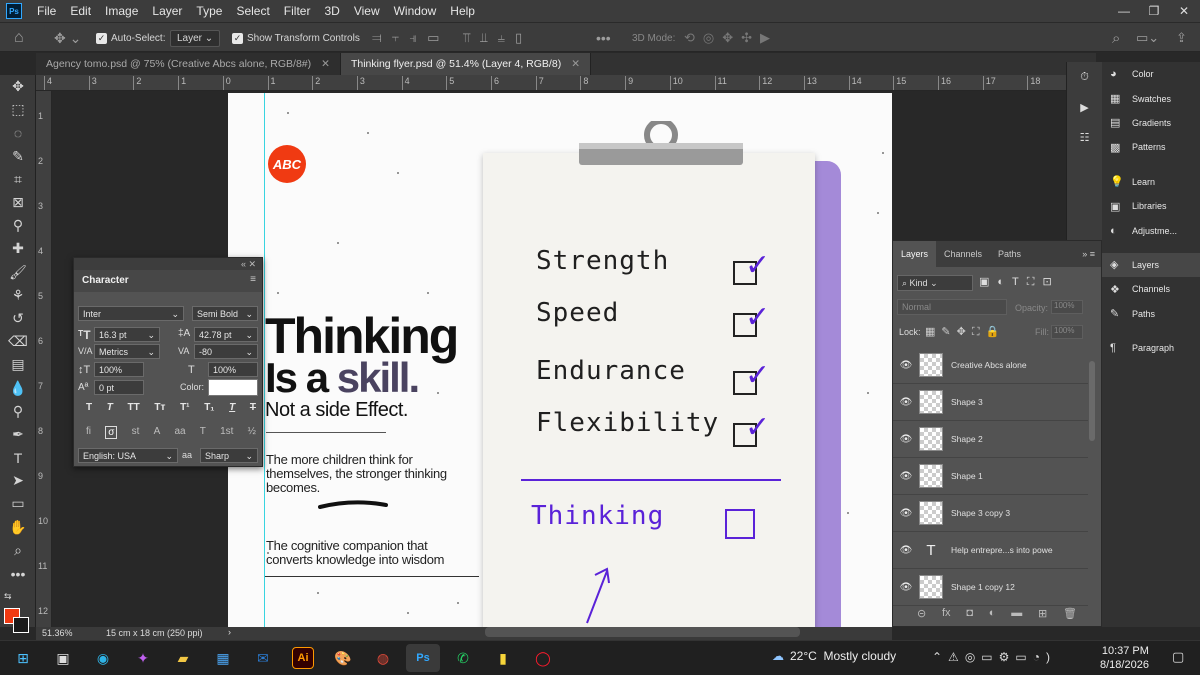  Describe the element at coordinates (1009, 254) in the screenshot. I see `tab-paths: Paths` at that location.